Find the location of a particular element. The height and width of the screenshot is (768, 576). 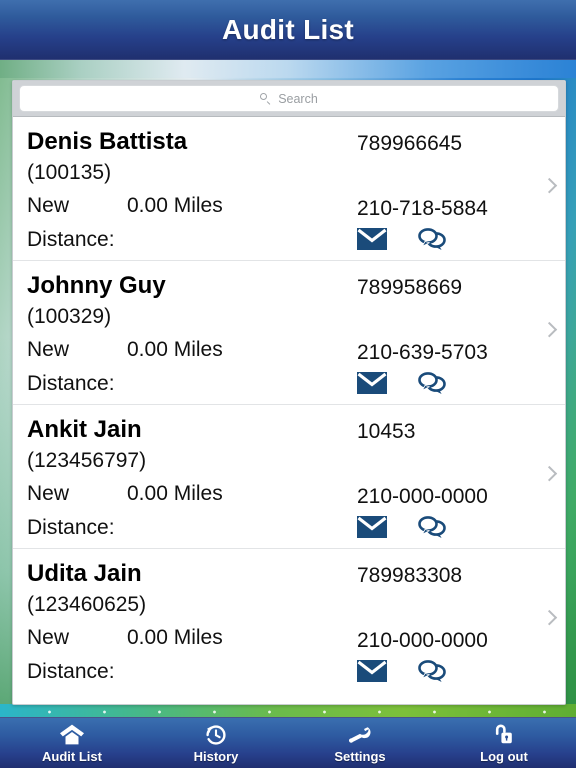

customer-name: Johnny Guy is located at coordinates (96, 285).